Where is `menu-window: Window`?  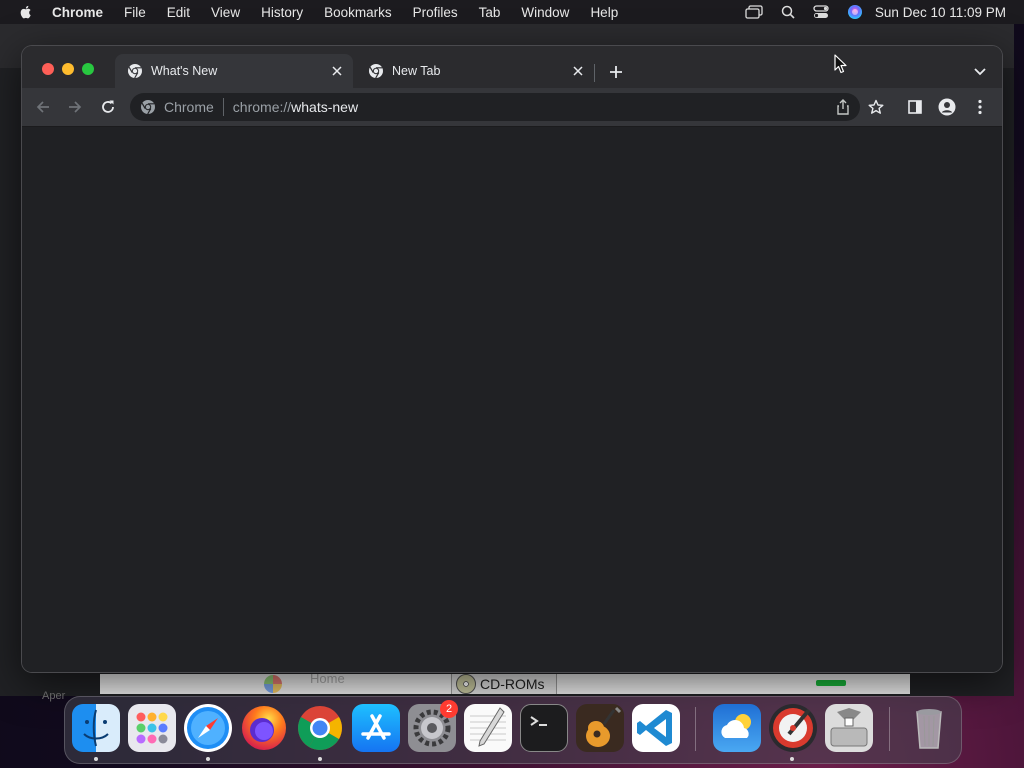 menu-window: Window is located at coordinates (545, 12).